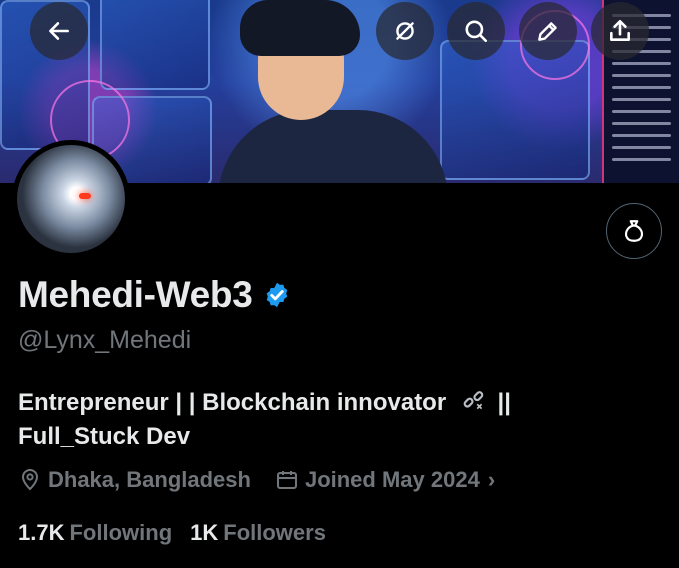 Image resolution: width=679 pixels, height=568 pixels. I want to click on money-bag-icon, so click(634, 231).